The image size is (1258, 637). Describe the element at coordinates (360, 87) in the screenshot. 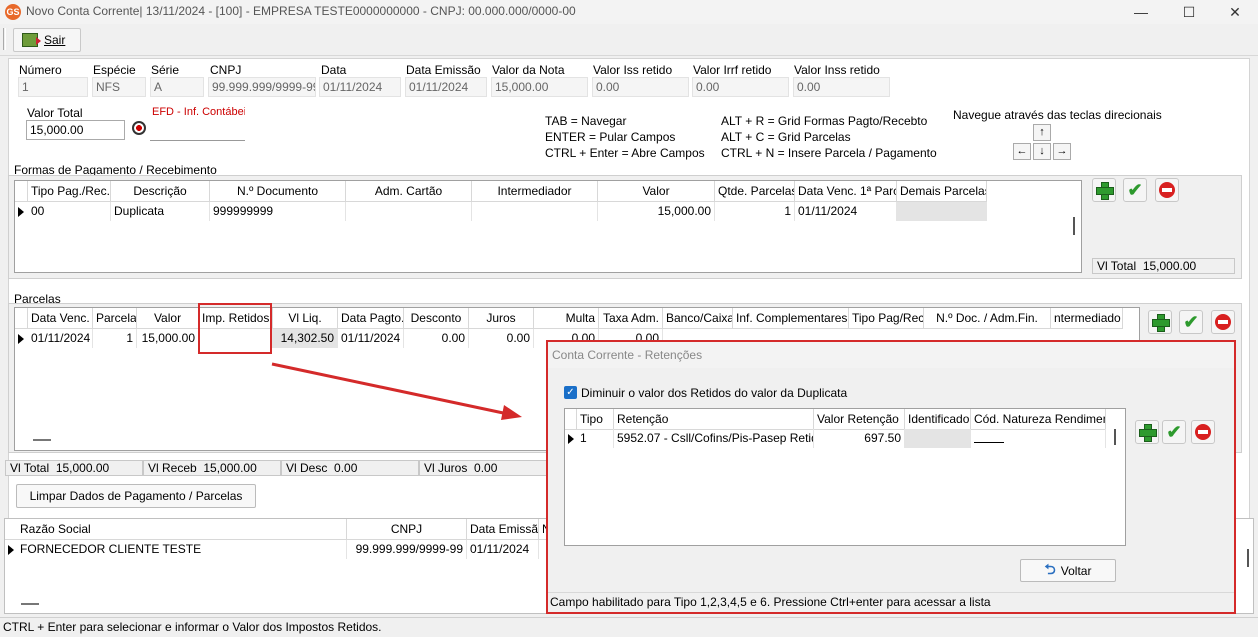

I see `data-field: 01/11/2024` at that location.